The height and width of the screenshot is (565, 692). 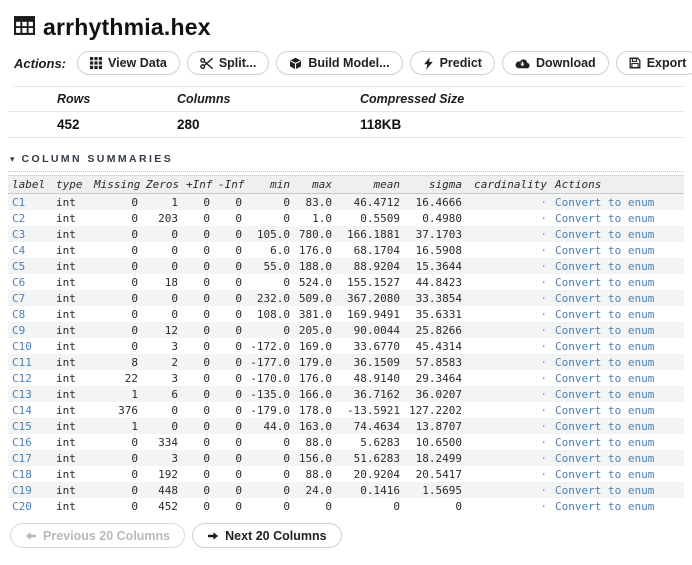 I want to click on previous-20-columns-button: Previous 20 Columns, so click(x=98, y=535).